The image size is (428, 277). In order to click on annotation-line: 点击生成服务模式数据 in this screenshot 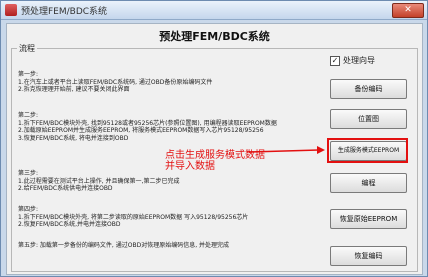, I will do `click(215, 155)`.